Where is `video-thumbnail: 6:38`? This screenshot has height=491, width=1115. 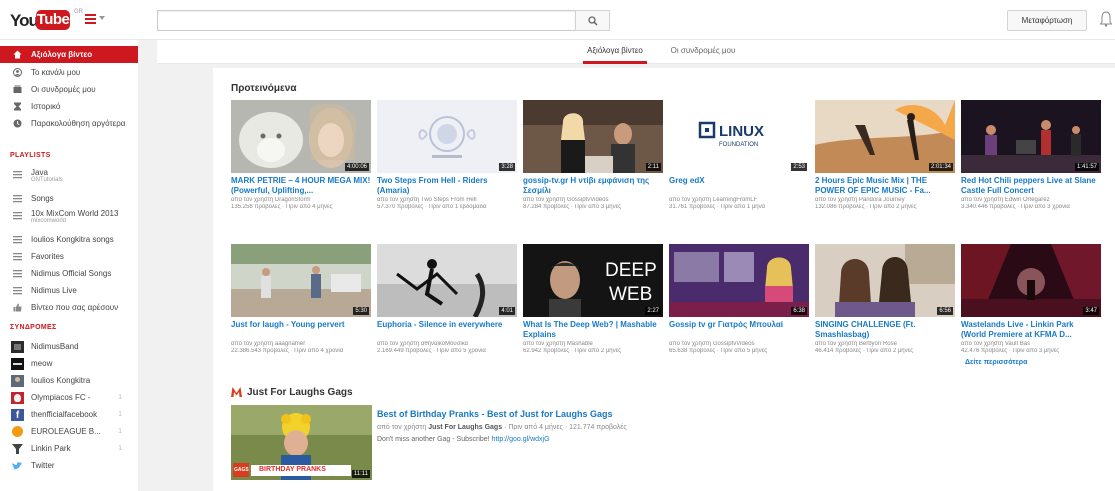
video-thumbnail: 6:38 is located at coordinates (739, 280).